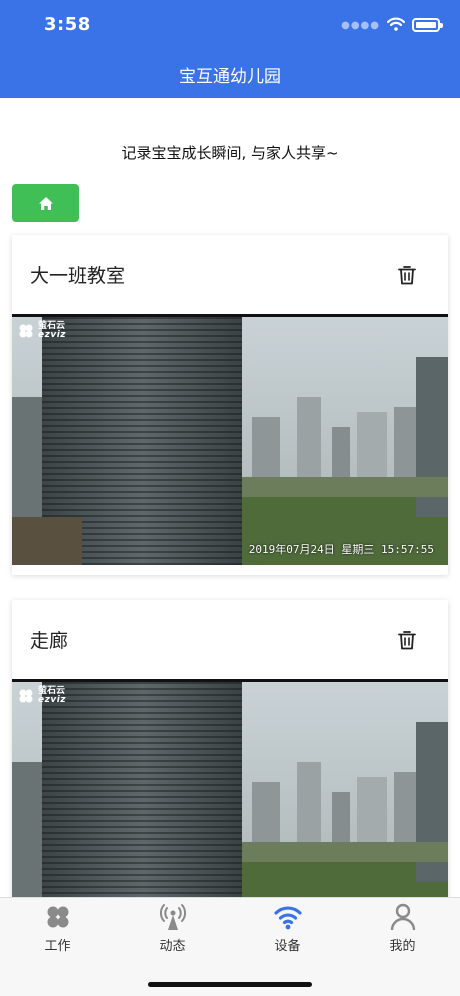  I want to click on wifi-icon, so click(287, 917).